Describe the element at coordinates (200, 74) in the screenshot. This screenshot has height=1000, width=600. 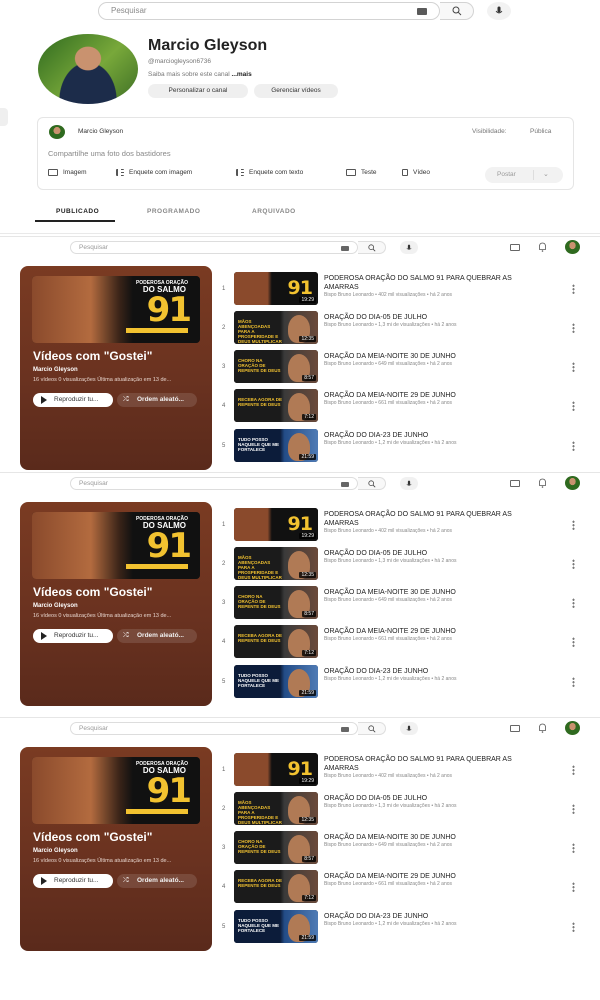
I see `channel-about: Saiba mais sobre este canal ...mais` at that location.